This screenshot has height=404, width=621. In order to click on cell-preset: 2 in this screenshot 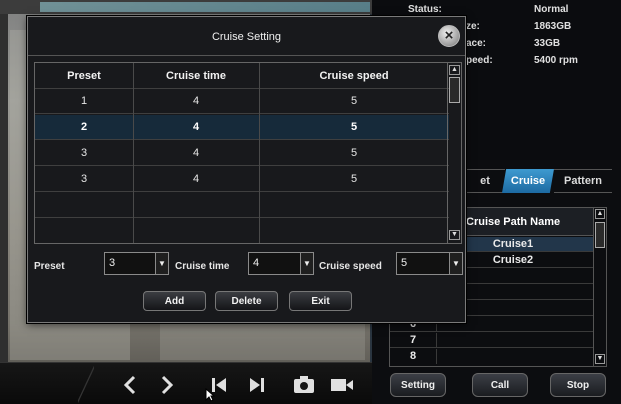, I will do `click(84, 127)`.